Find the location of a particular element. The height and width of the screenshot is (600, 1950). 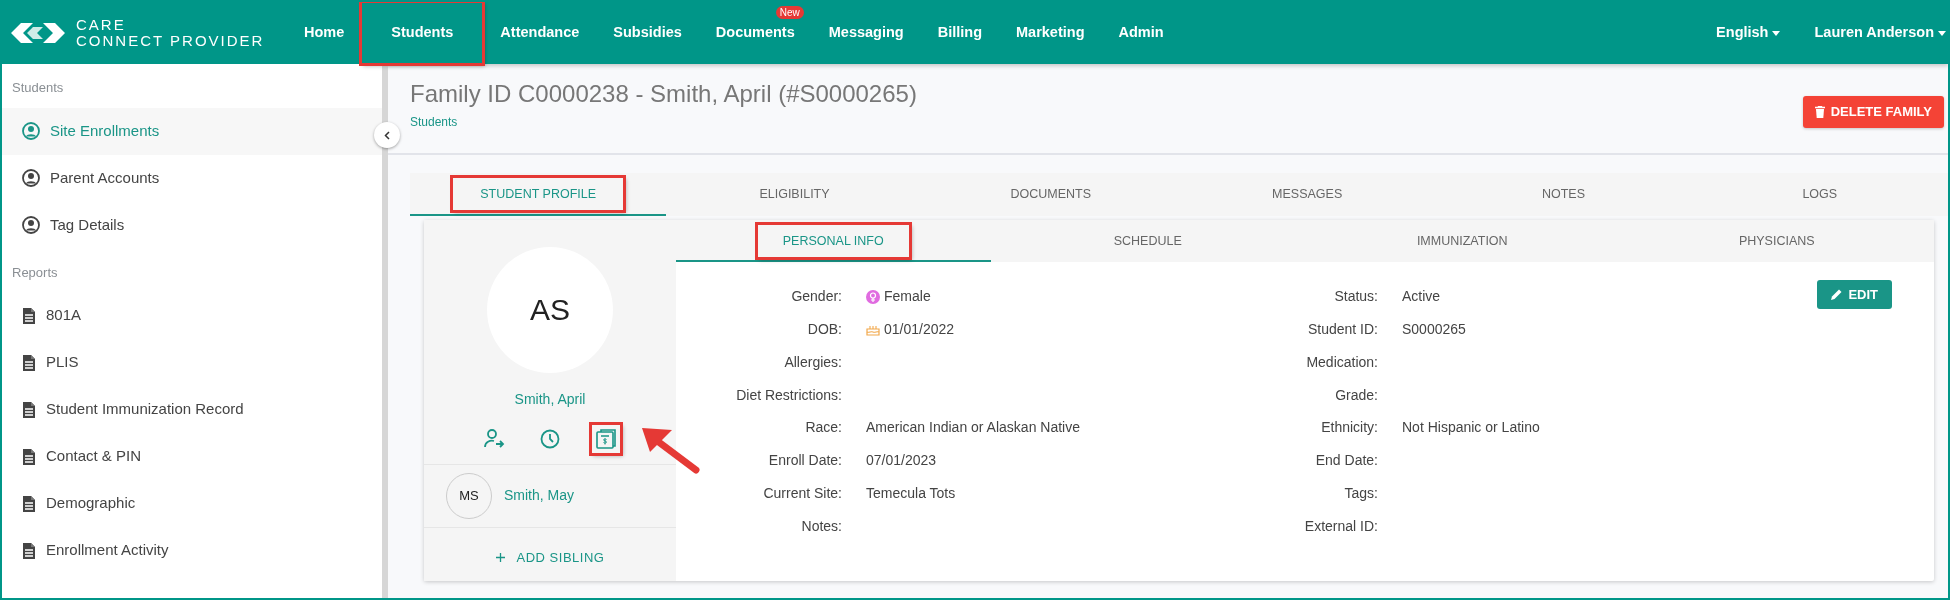

nav-link: Home is located at coordinates (324, 33).